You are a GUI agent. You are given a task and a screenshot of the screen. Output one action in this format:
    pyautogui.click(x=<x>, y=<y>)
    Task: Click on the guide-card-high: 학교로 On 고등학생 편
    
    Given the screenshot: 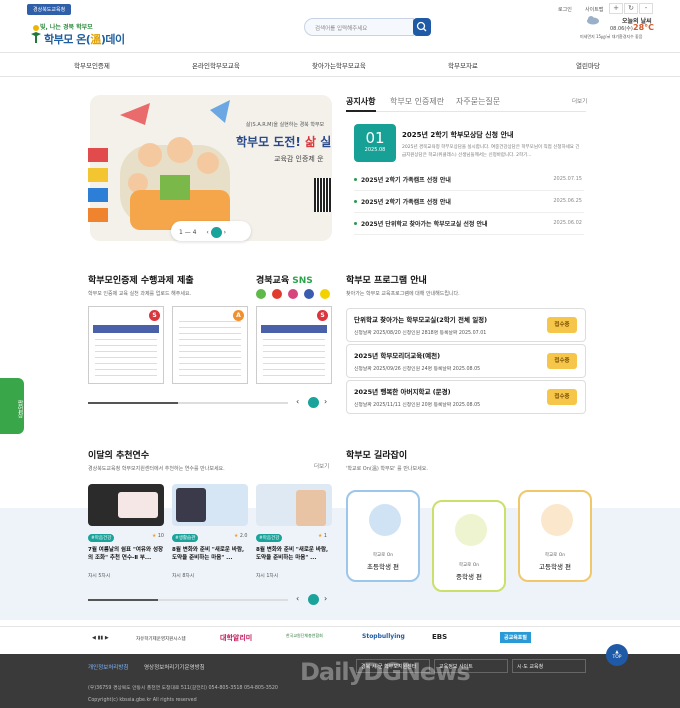 What is the action you would take?
    pyautogui.click(x=555, y=536)
    